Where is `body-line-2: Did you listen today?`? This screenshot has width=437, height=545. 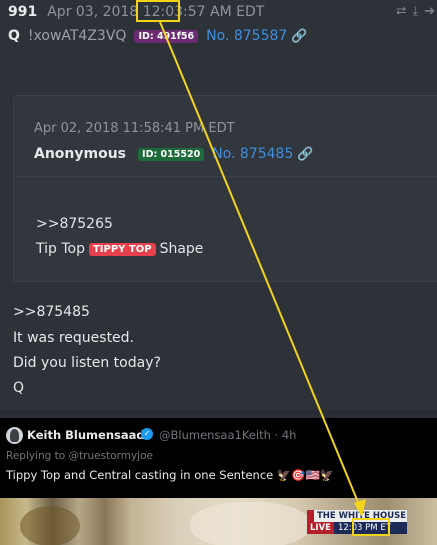
body-line-2: Did you listen today? is located at coordinates (87, 363).